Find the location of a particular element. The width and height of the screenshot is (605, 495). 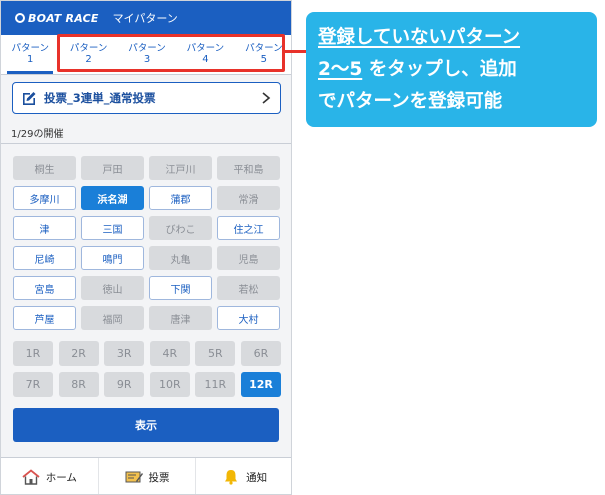

page-title: マイパターン is located at coordinates (145, 18).